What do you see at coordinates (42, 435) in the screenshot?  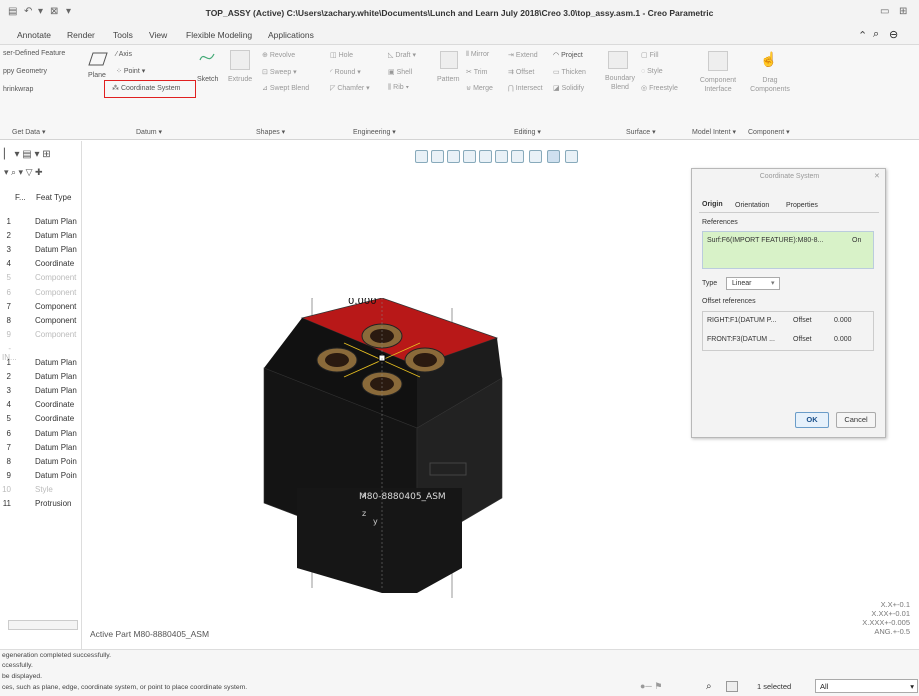 I see `tree-row: 6 Datum Plan` at bounding box center [42, 435].